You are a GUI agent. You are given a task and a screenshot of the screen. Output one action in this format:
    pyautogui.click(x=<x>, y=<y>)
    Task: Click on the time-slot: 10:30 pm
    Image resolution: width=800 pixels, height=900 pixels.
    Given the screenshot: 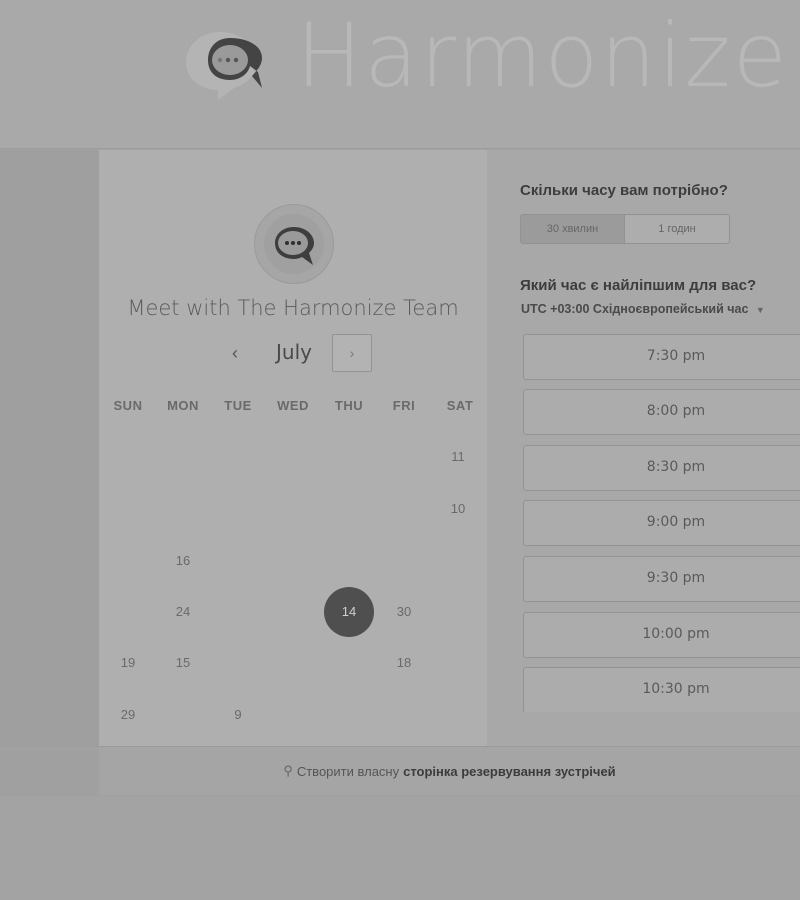 What is the action you would take?
    pyautogui.click(x=661, y=689)
    